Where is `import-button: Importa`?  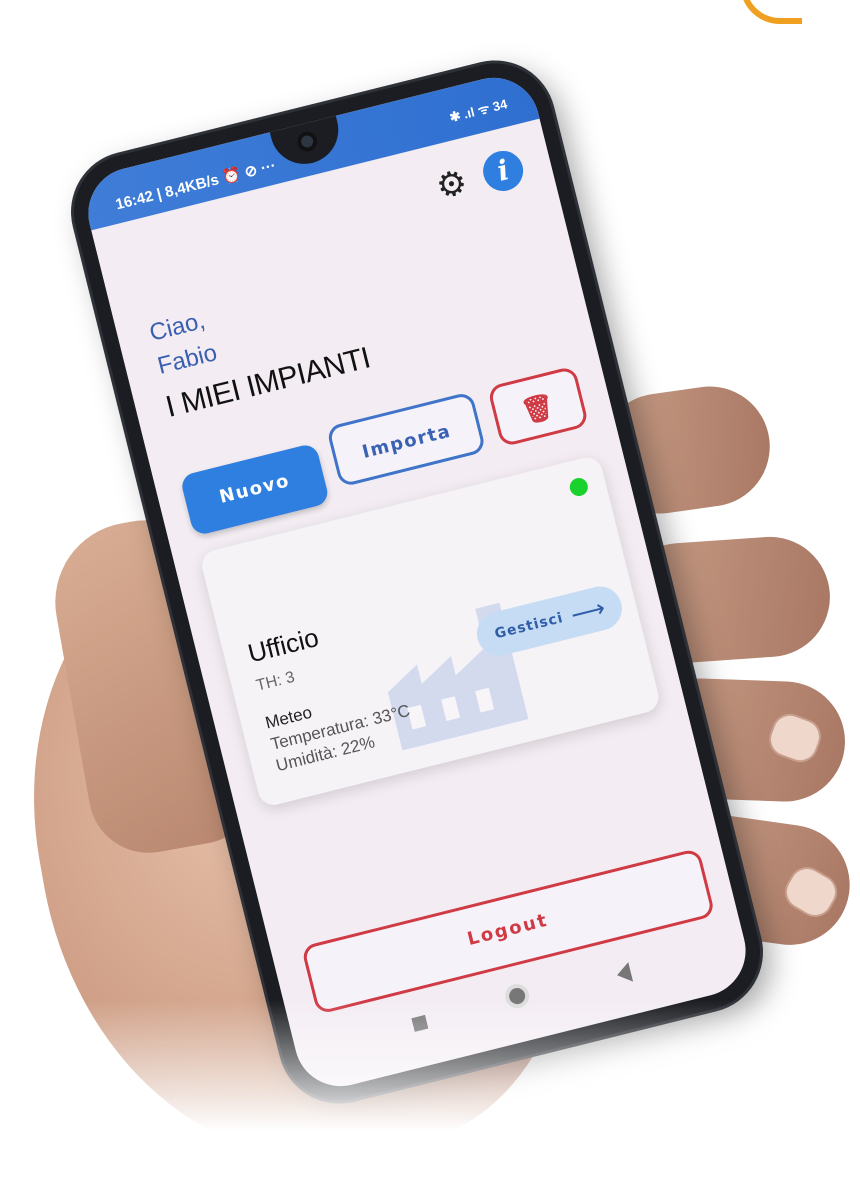 import-button: Importa is located at coordinates (406, 439).